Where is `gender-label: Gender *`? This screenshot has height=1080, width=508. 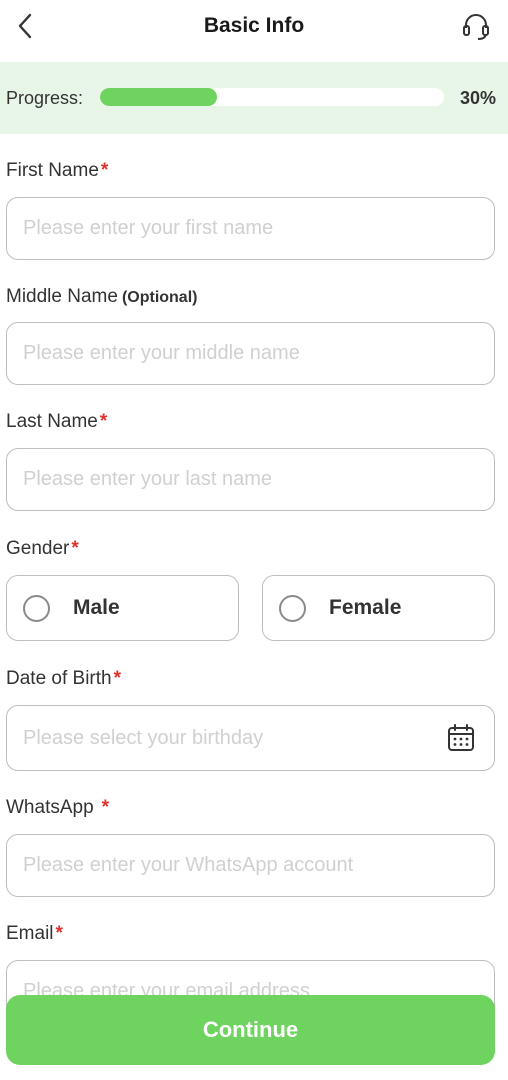
gender-label: Gender * is located at coordinates (42, 548).